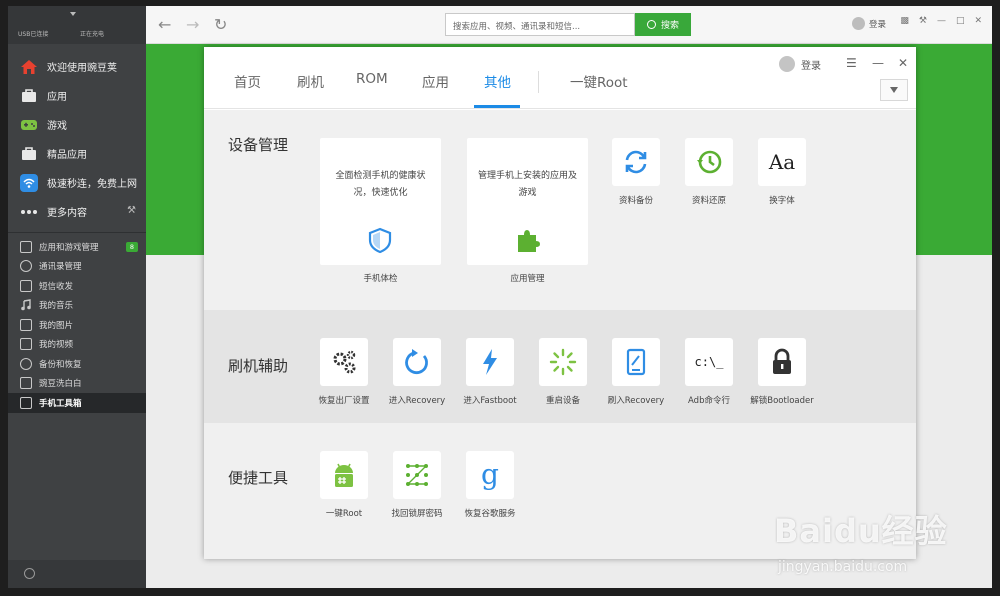  What do you see at coordinates (258, 145) in the screenshot?
I see `section-title: 设备管理` at bounding box center [258, 145].